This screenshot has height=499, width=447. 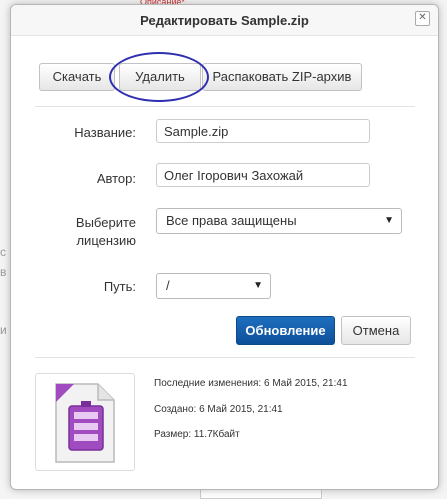 I want to click on zip-file-icon, so click(x=85, y=423).